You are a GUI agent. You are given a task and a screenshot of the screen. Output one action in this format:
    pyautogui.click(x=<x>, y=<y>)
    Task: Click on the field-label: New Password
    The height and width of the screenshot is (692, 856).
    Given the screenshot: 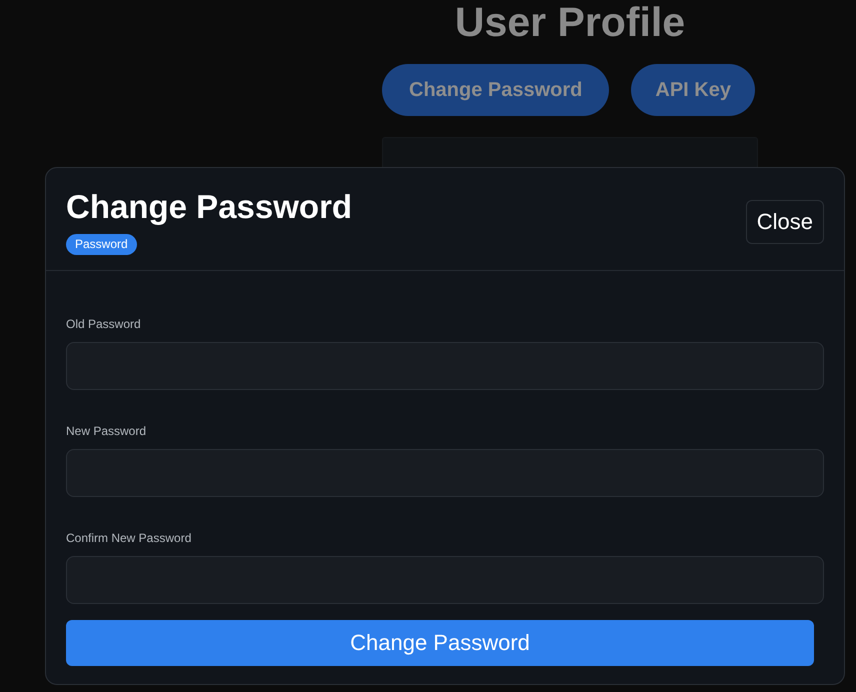 What is the action you would take?
    pyautogui.click(x=106, y=431)
    